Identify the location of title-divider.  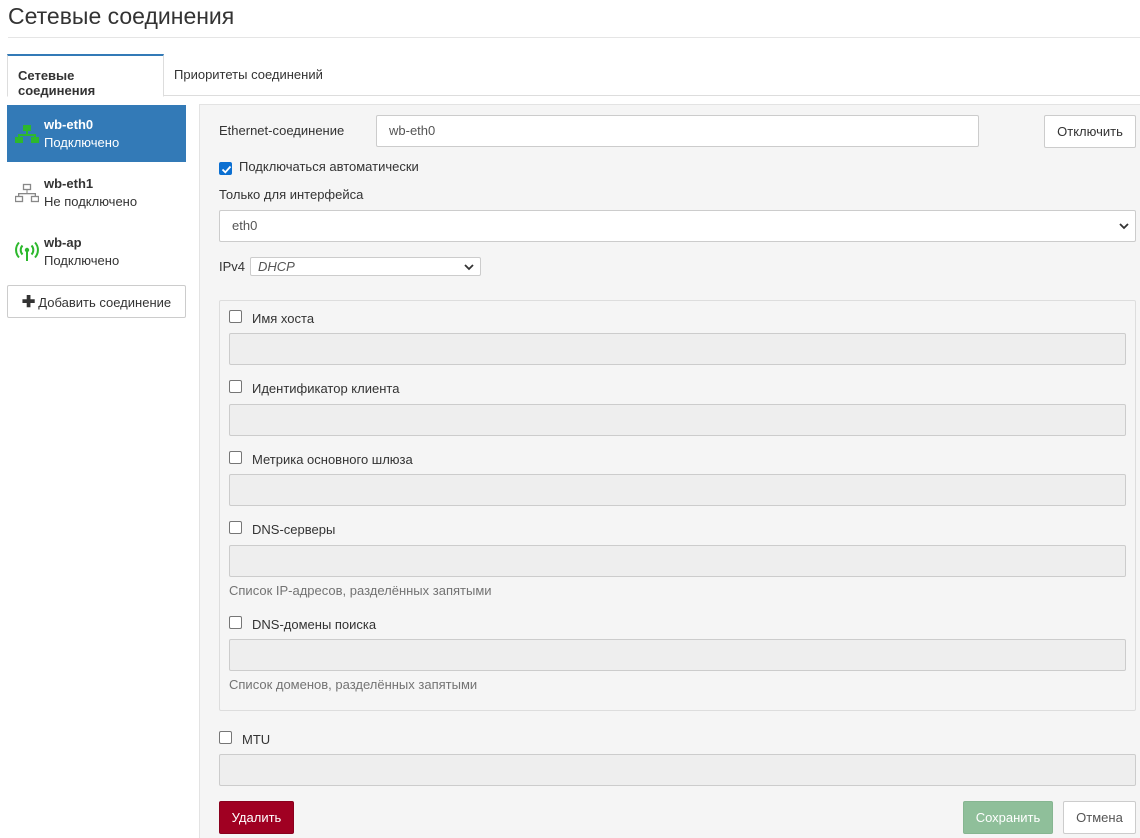
(574, 37).